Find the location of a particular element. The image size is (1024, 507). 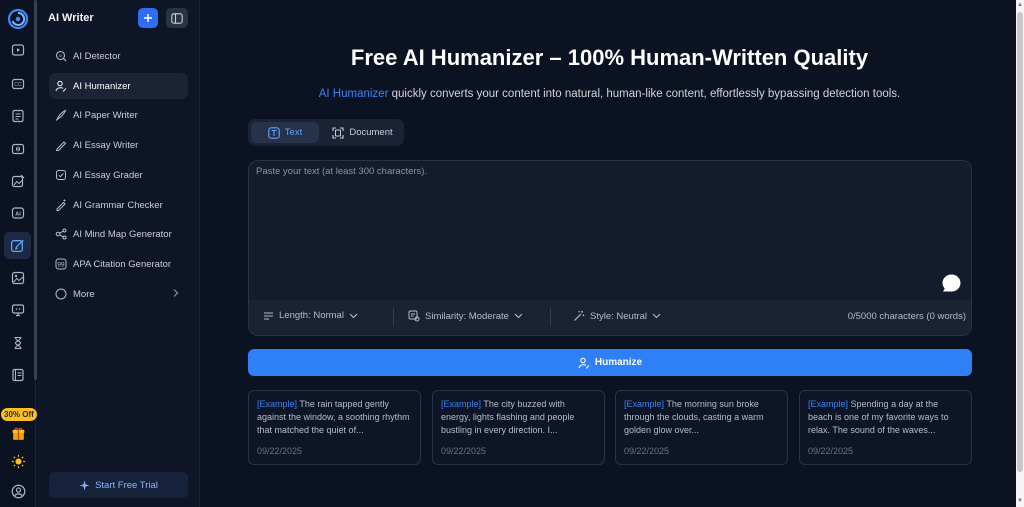

similarity-label: Similarity: Moderate is located at coordinates (467, 316).